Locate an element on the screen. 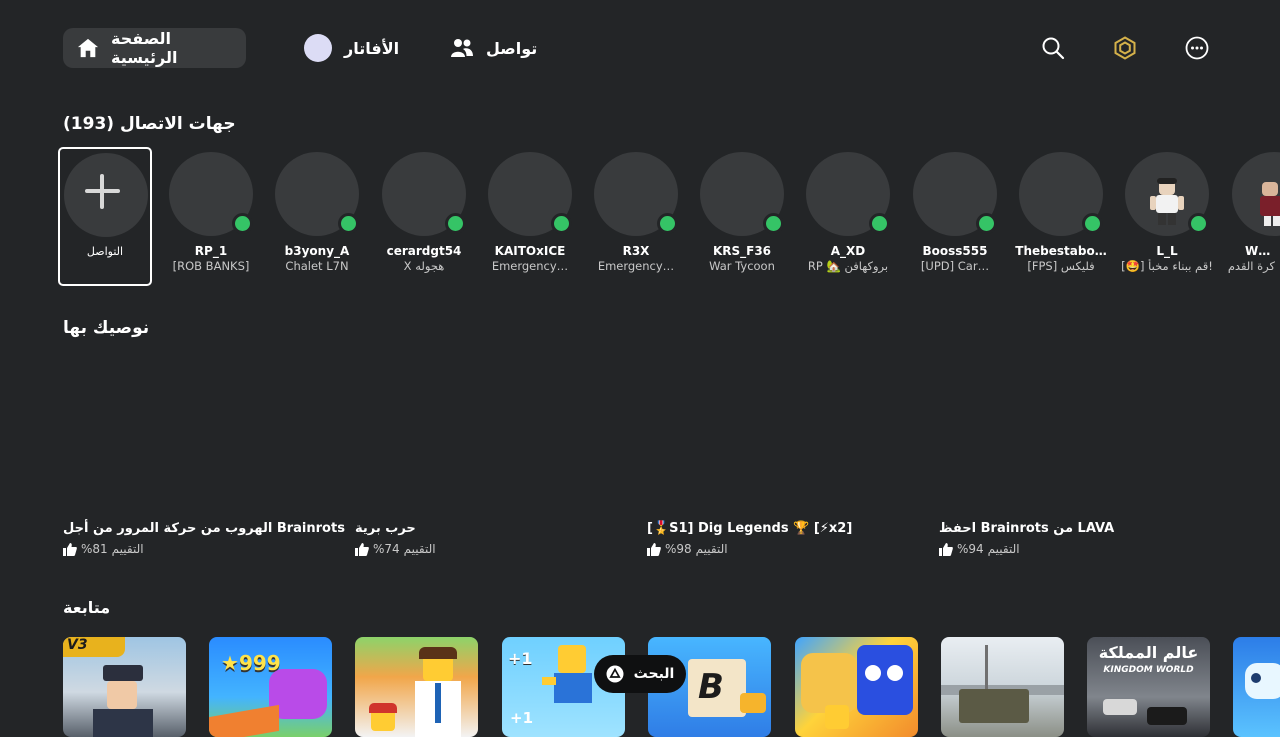  search-button is located at coordinates (1053, 48).